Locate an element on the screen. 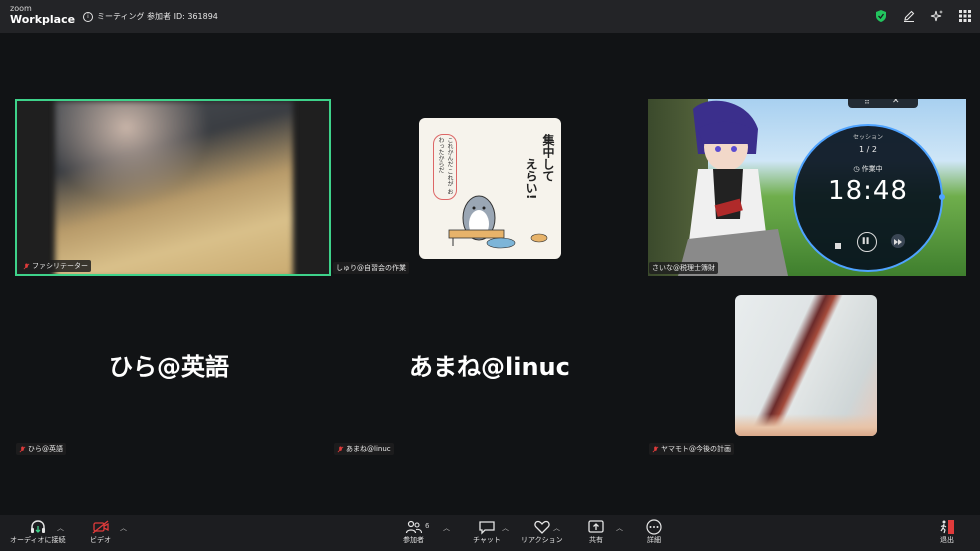 Image resolution: width=980 pixels, height=551 pixels. headphones-icon is located at coordinates (37, 526).